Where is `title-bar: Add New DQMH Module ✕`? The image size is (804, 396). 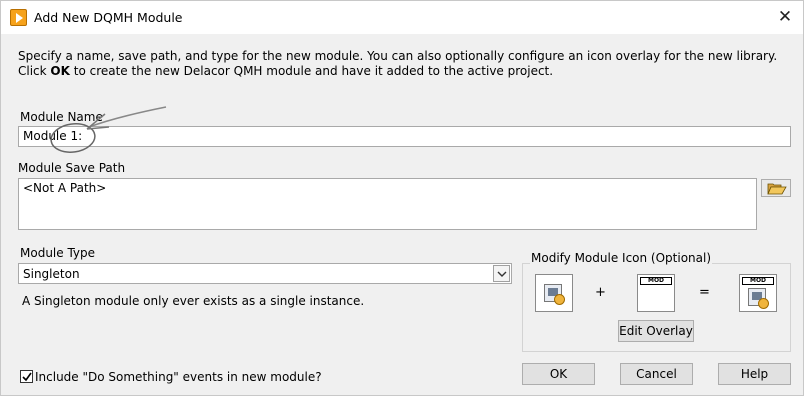
title-bar: Add New DQMH Module ✕ is located at coordinates (402, 17).